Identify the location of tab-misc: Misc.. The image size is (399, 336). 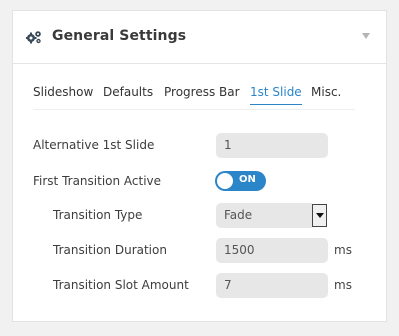
(326, 94).